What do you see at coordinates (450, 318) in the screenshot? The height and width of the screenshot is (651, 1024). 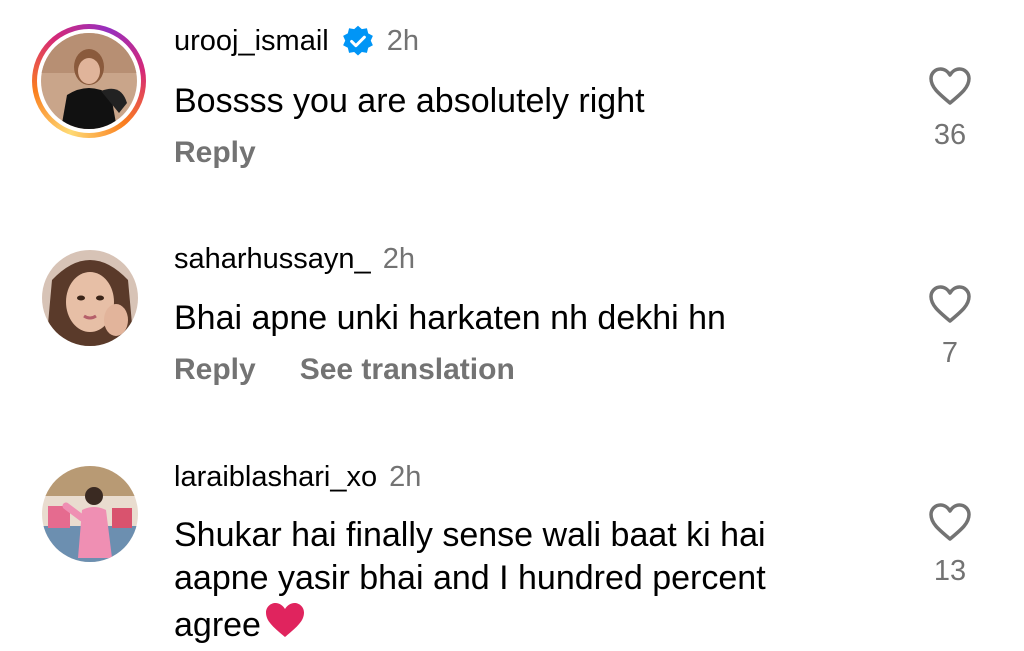 I see `comment-text: Bhai apne unki harkaten nh dekhi hn` at bounding box center [450, 318].